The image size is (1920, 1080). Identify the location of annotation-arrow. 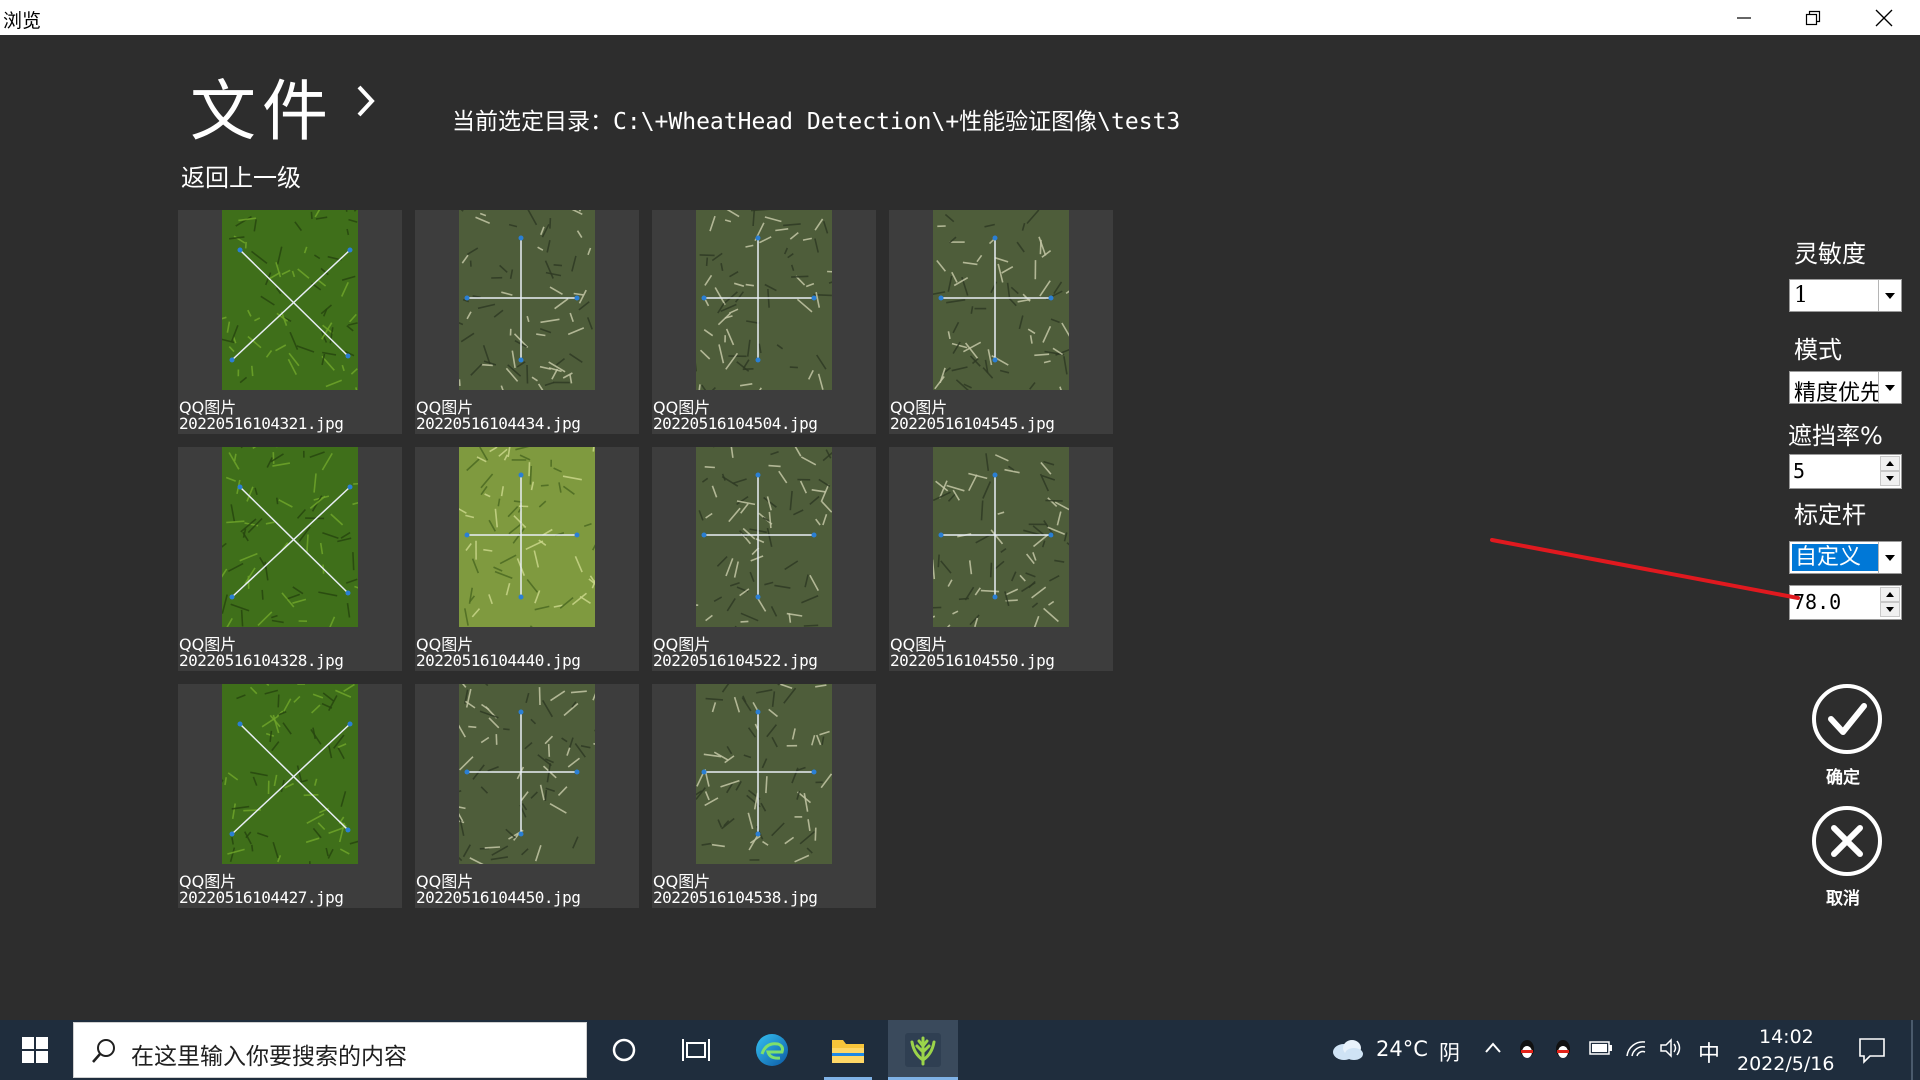
(1645, 569).